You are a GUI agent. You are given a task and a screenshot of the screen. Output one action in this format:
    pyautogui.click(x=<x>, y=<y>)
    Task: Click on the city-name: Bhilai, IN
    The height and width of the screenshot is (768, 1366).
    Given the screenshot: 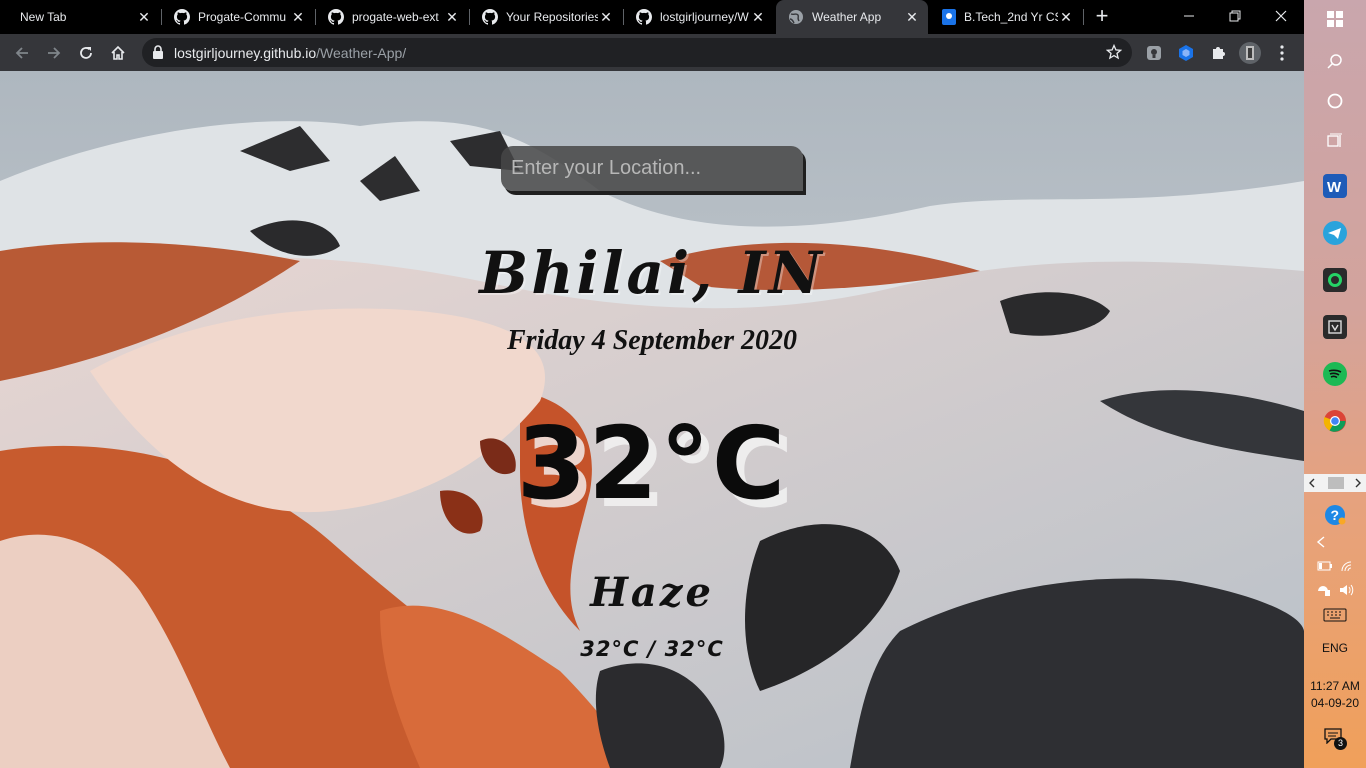 What is the action you would take?
    pyautogui.click(x=652, y=273)
    